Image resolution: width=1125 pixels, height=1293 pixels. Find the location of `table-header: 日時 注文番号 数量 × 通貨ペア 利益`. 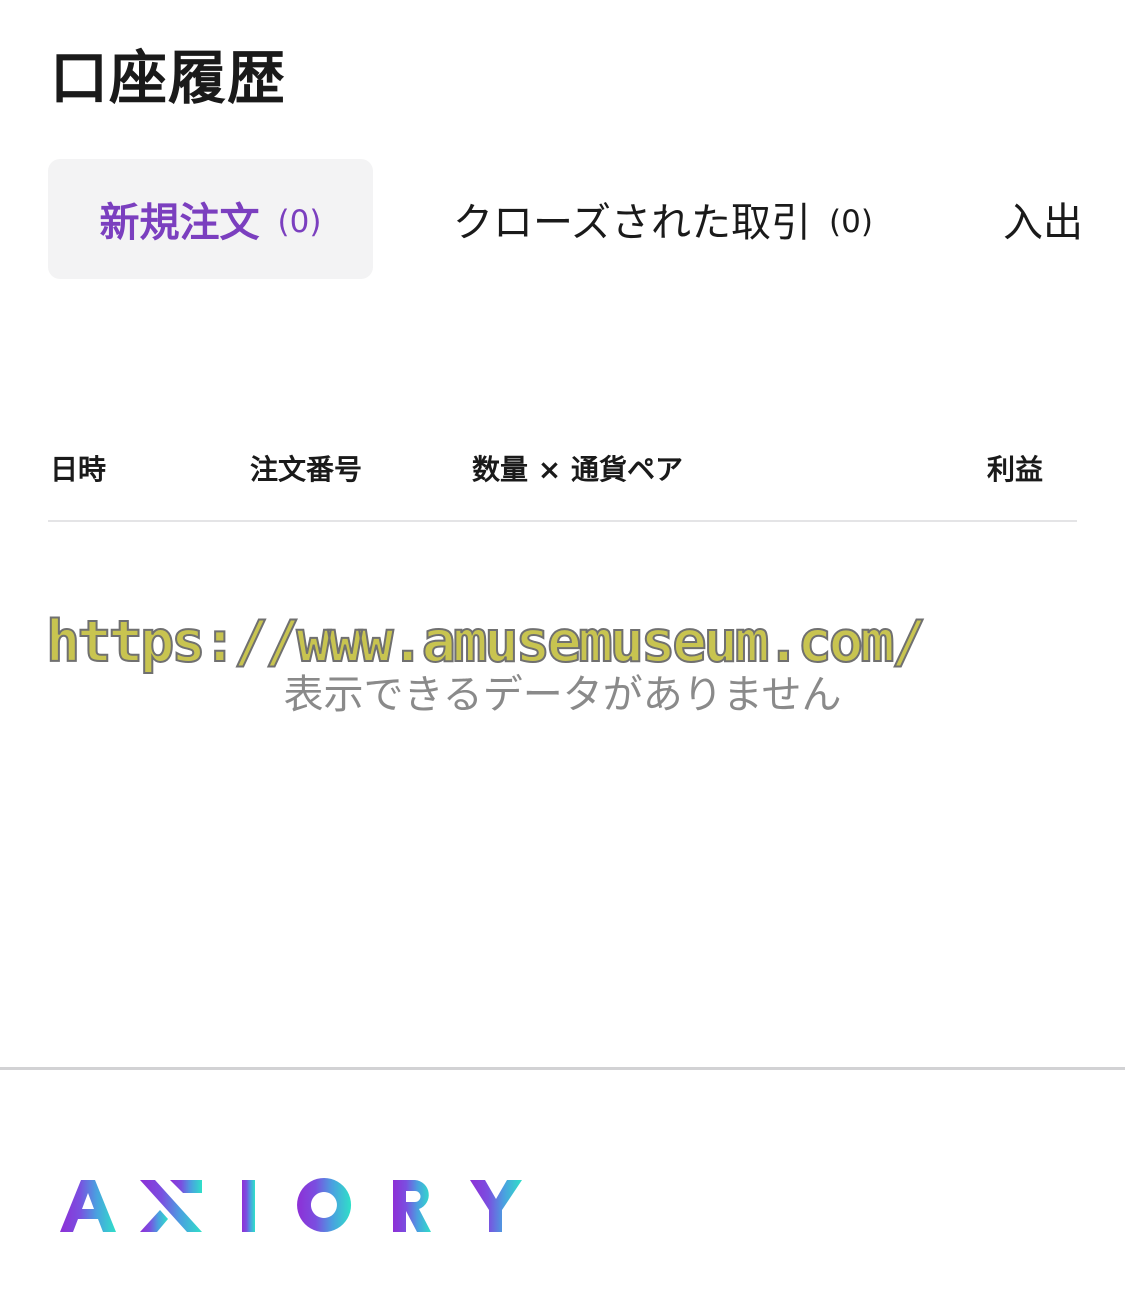

table-header: 日時 注文番号 数量 × 通貨ペア 利益 is located at coordinates (562, 476).